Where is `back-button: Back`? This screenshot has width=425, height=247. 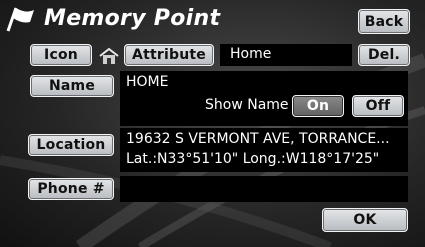
back-button: Back is located at coordinates (384, 21).